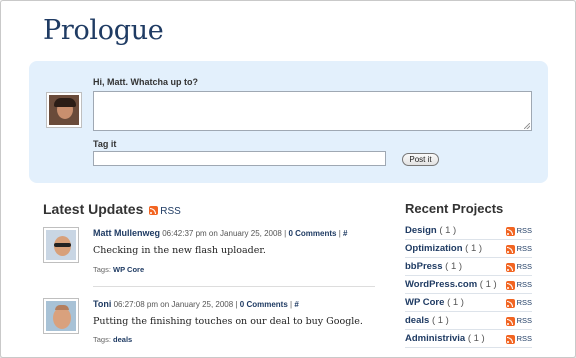  Describe the element at coordinates (103, 30) in the screenshot. I see `site-title: Prologue` at that location.